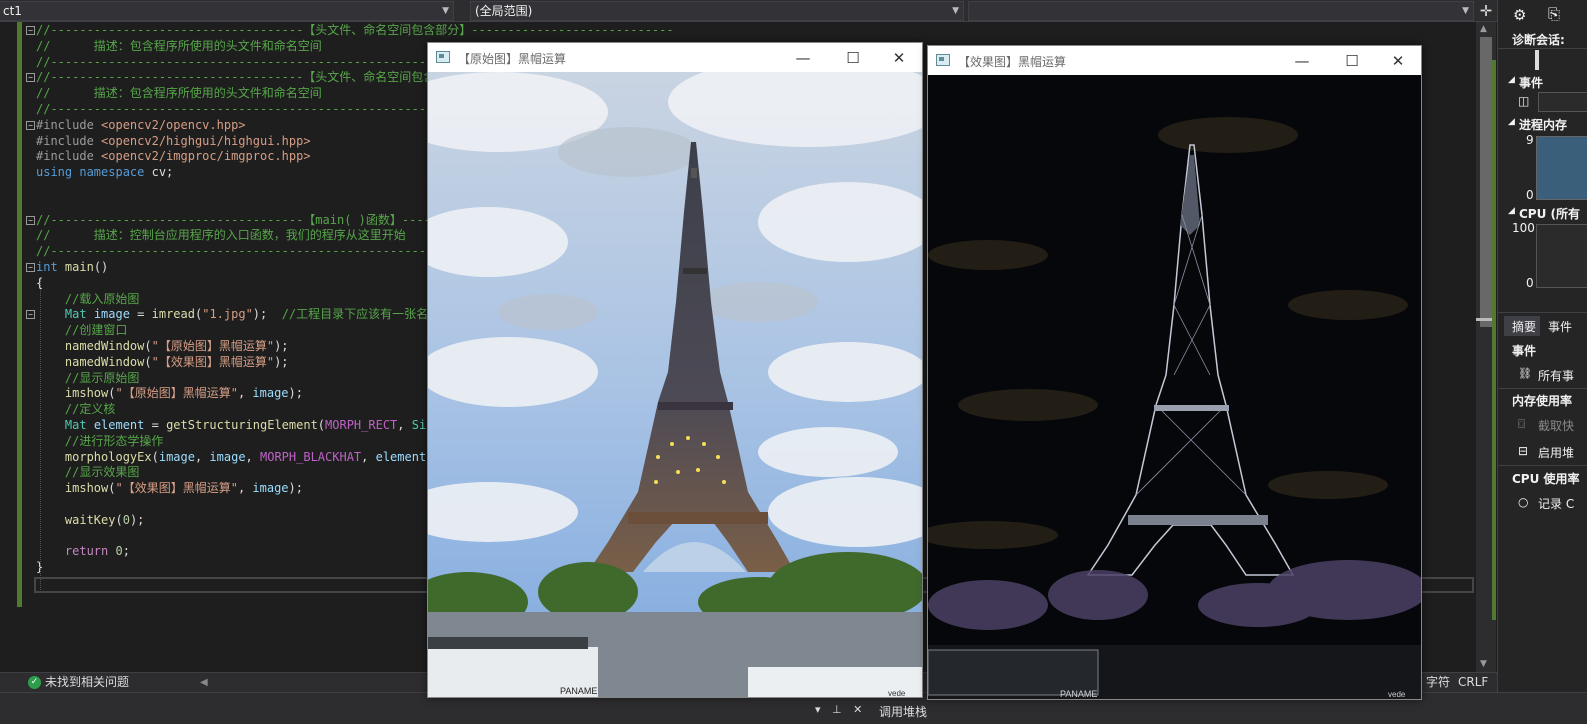 The width and height of the screenshot is (1587, 724). Describe the element at coordinates (34, 567) in the screenshot. I see `code-line: }` at that location.